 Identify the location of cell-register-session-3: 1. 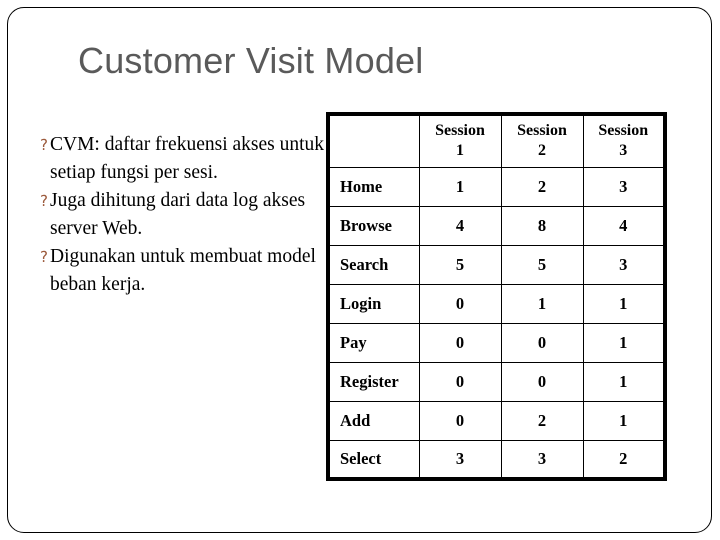
(624, 381).